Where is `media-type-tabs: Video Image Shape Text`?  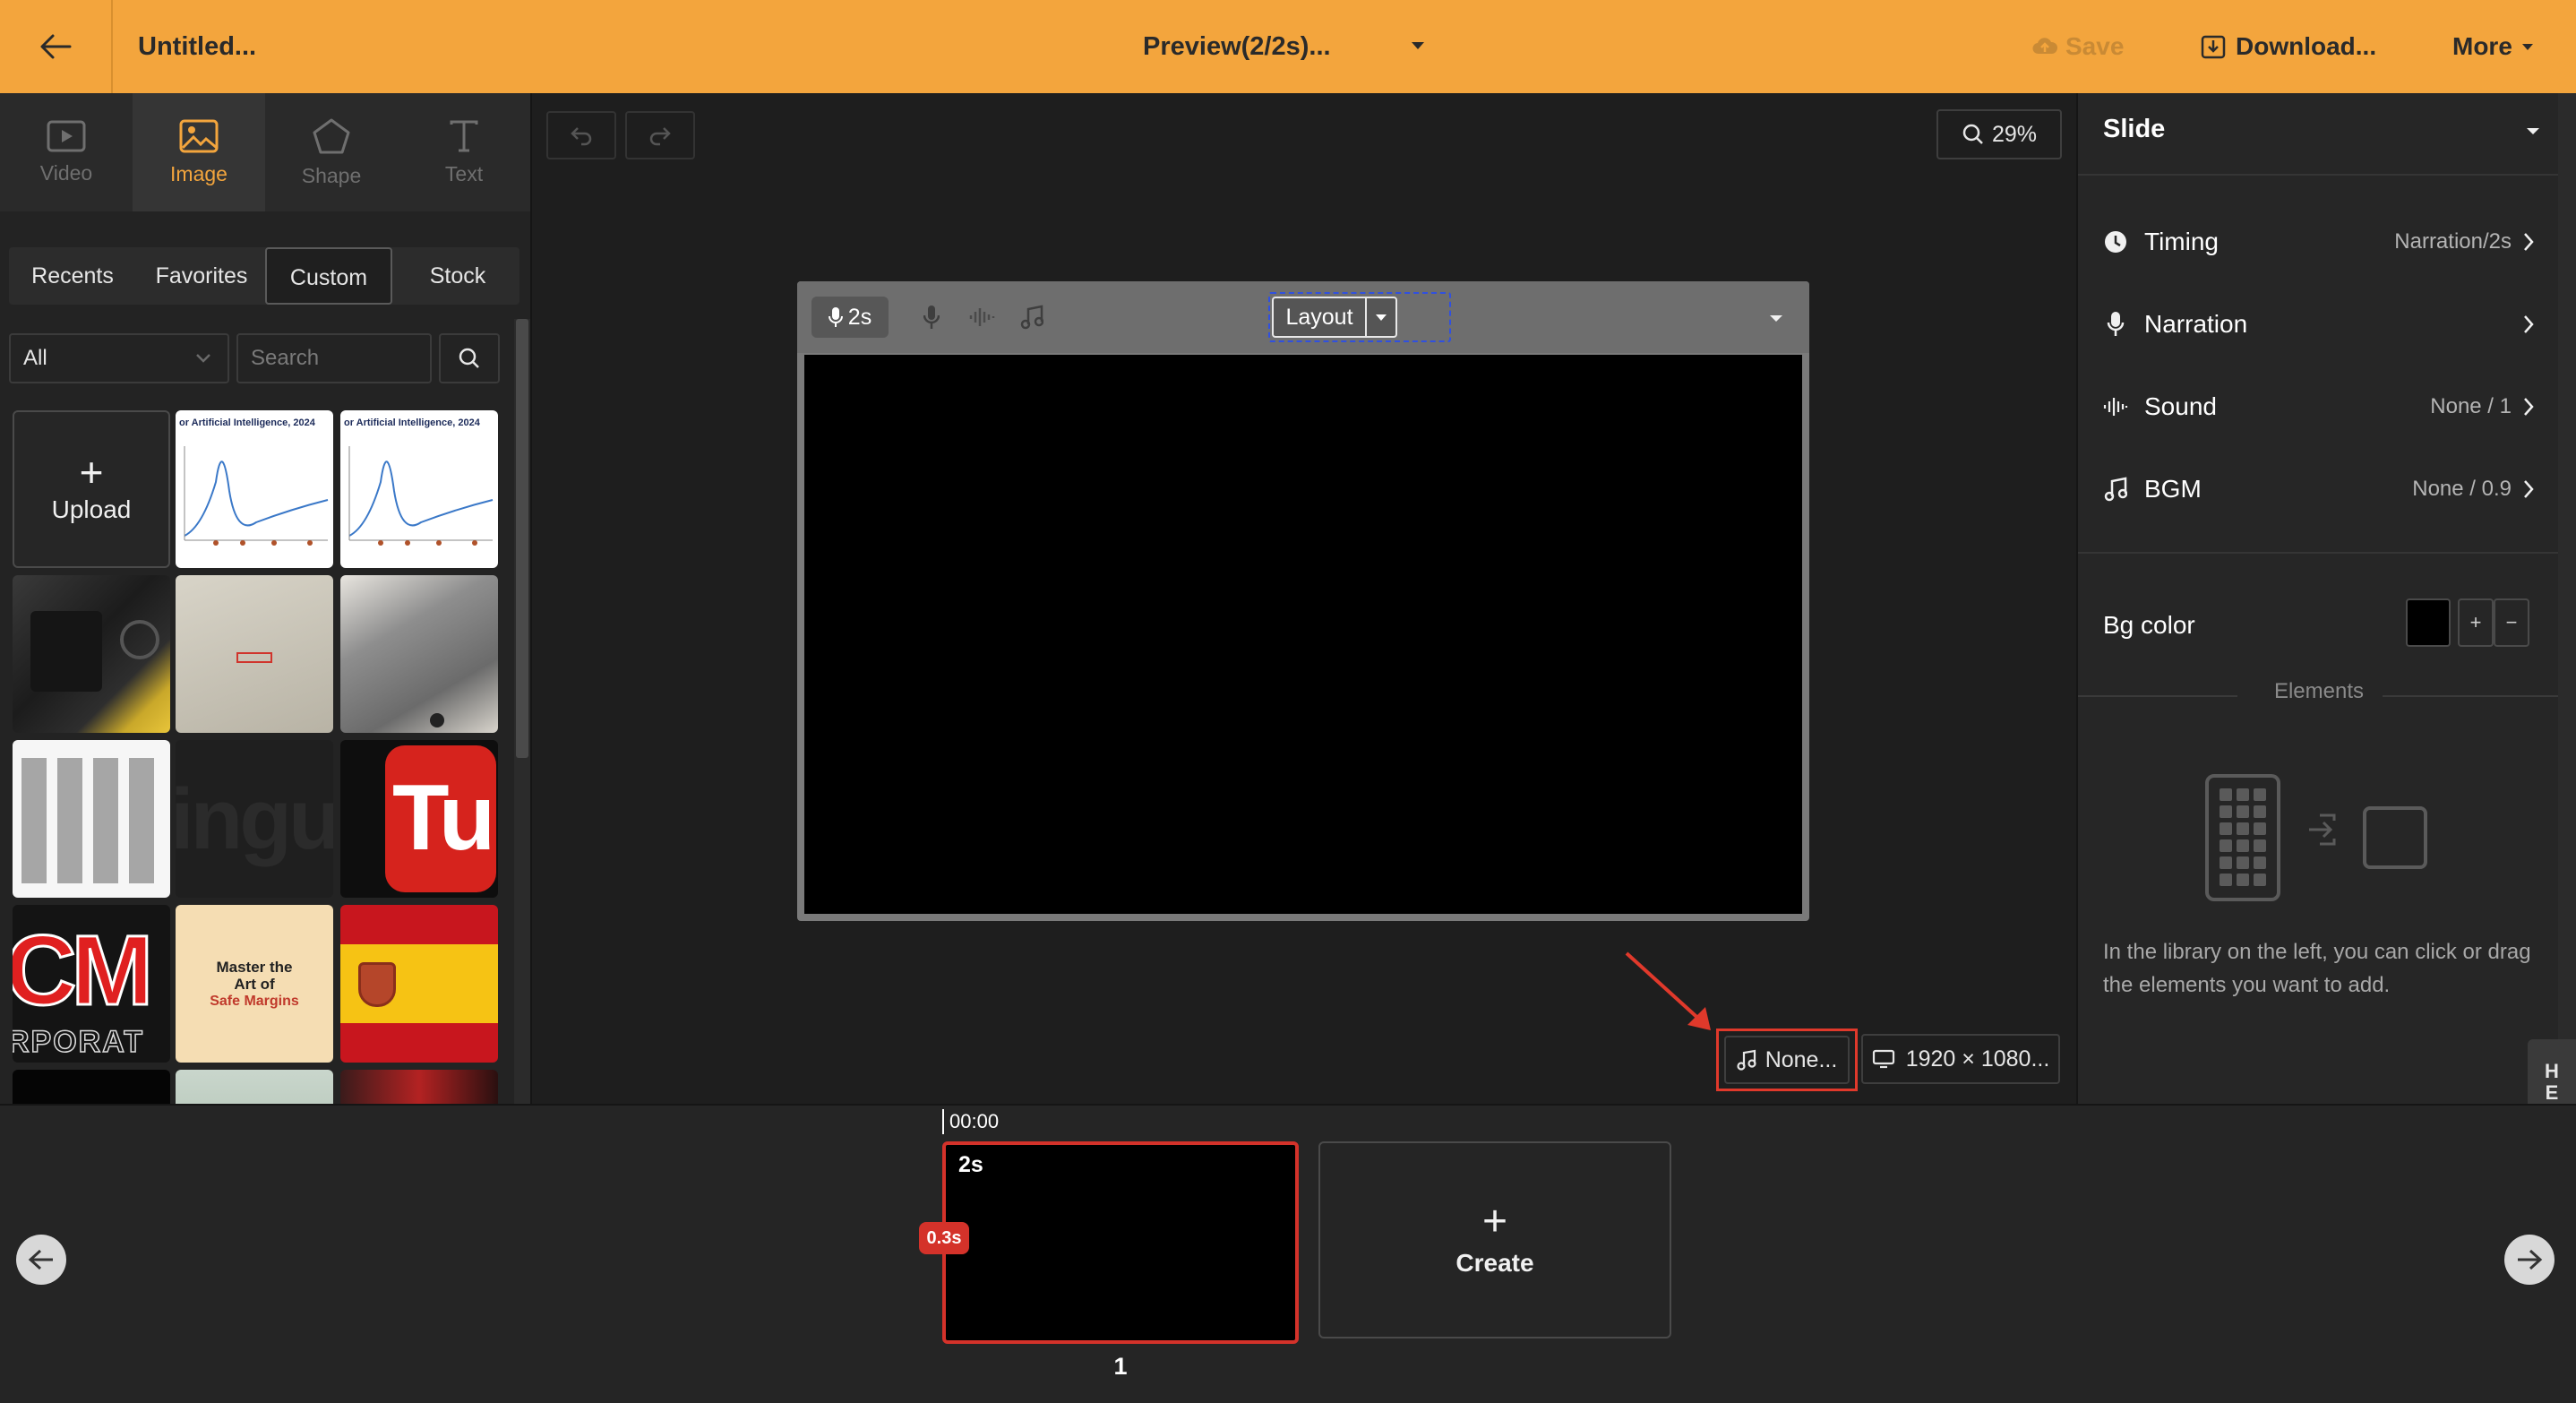
media-type-tabs: Video Image Shape Text is located at coordinates (265, 152).